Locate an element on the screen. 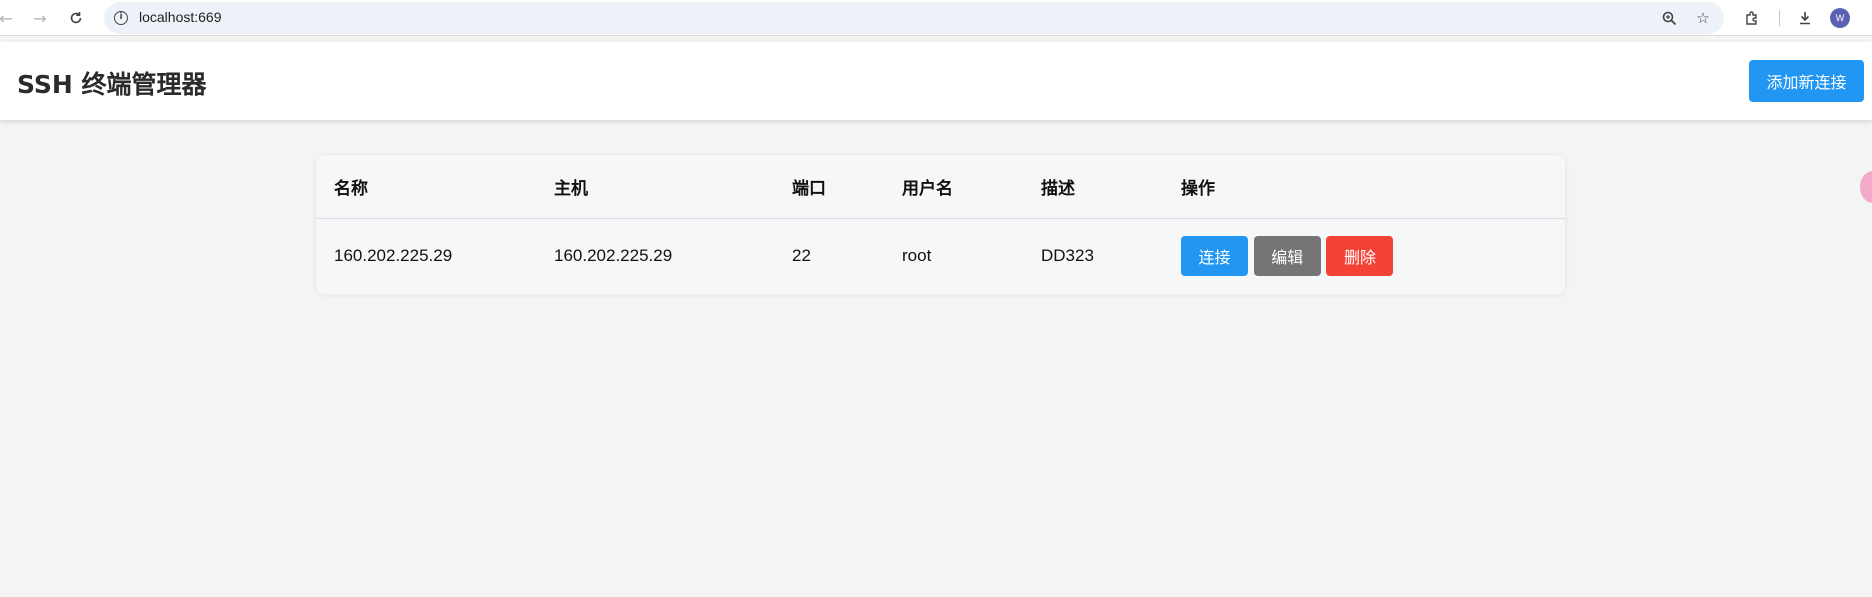  delete-button: 删除 is located at coordinates (1360, 256).